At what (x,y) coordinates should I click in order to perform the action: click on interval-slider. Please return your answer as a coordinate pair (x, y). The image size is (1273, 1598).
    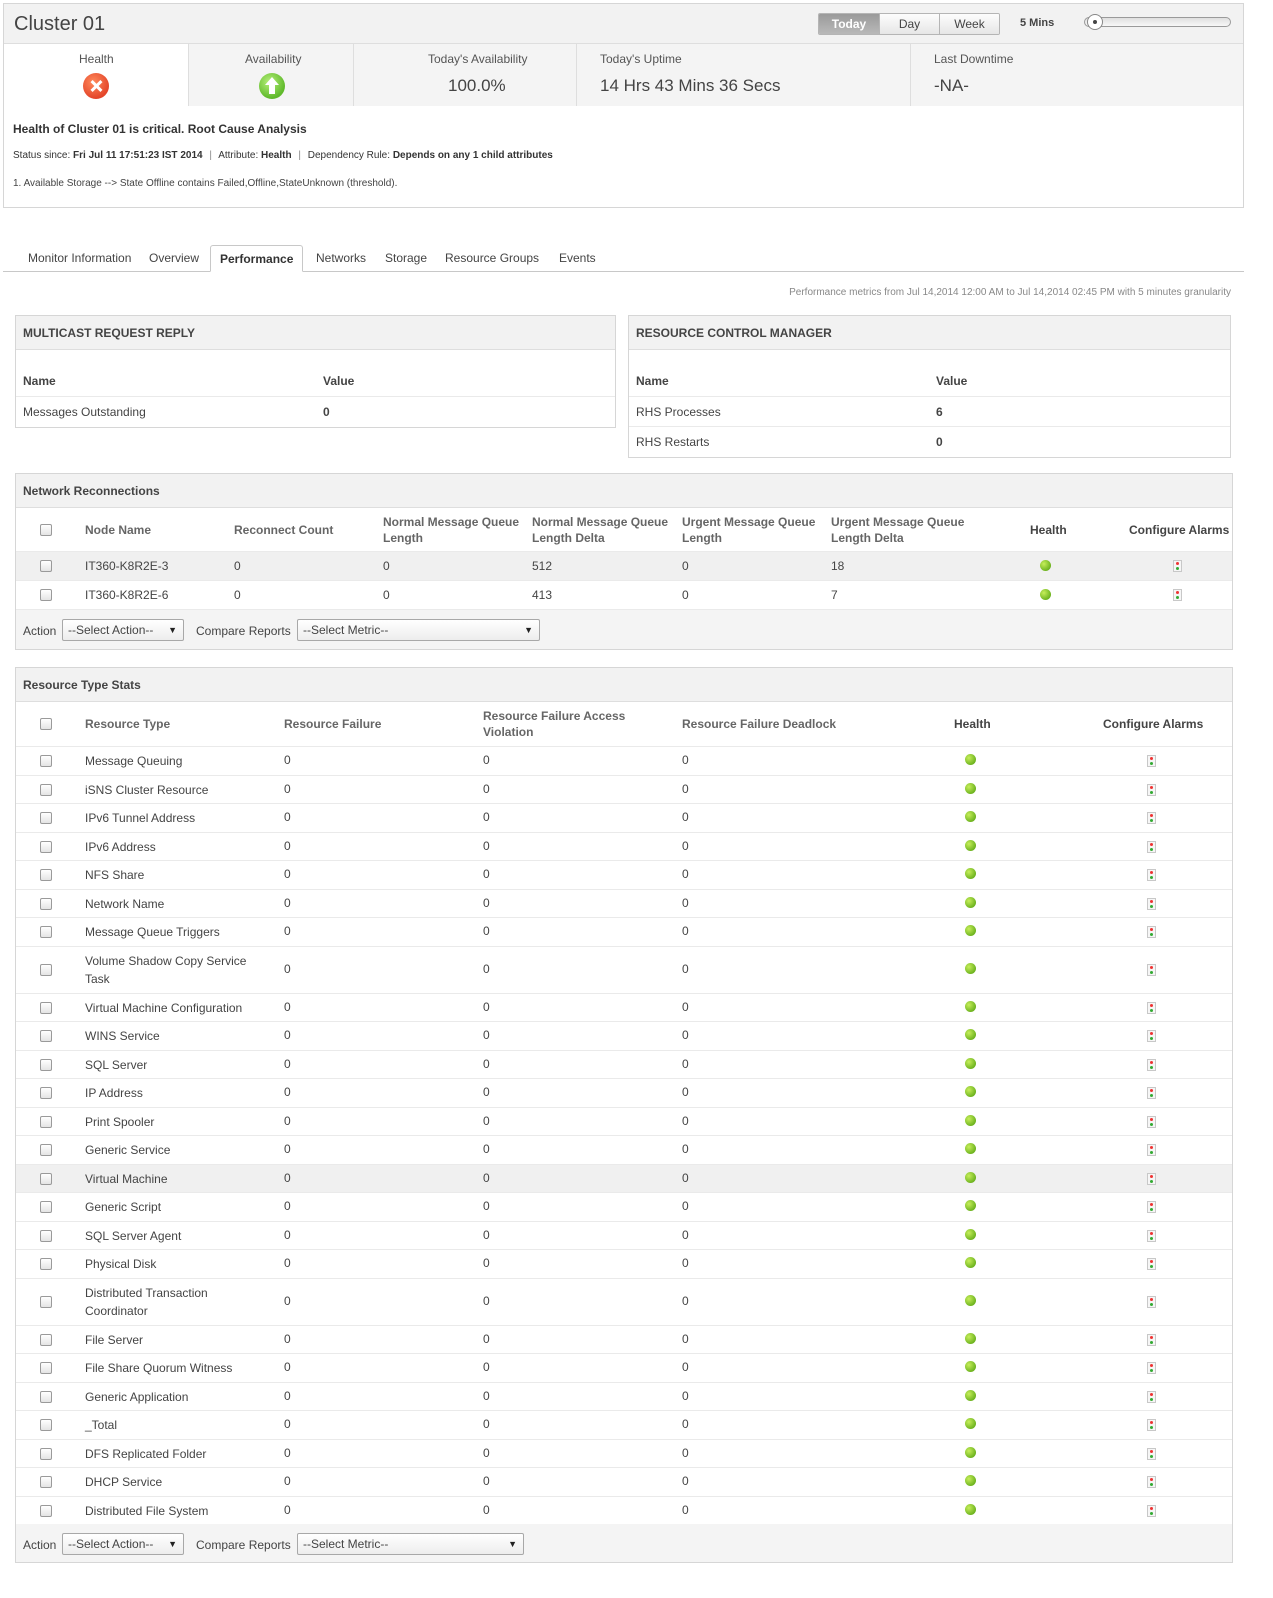
    Looking at the image, I should click on (1157, 22).